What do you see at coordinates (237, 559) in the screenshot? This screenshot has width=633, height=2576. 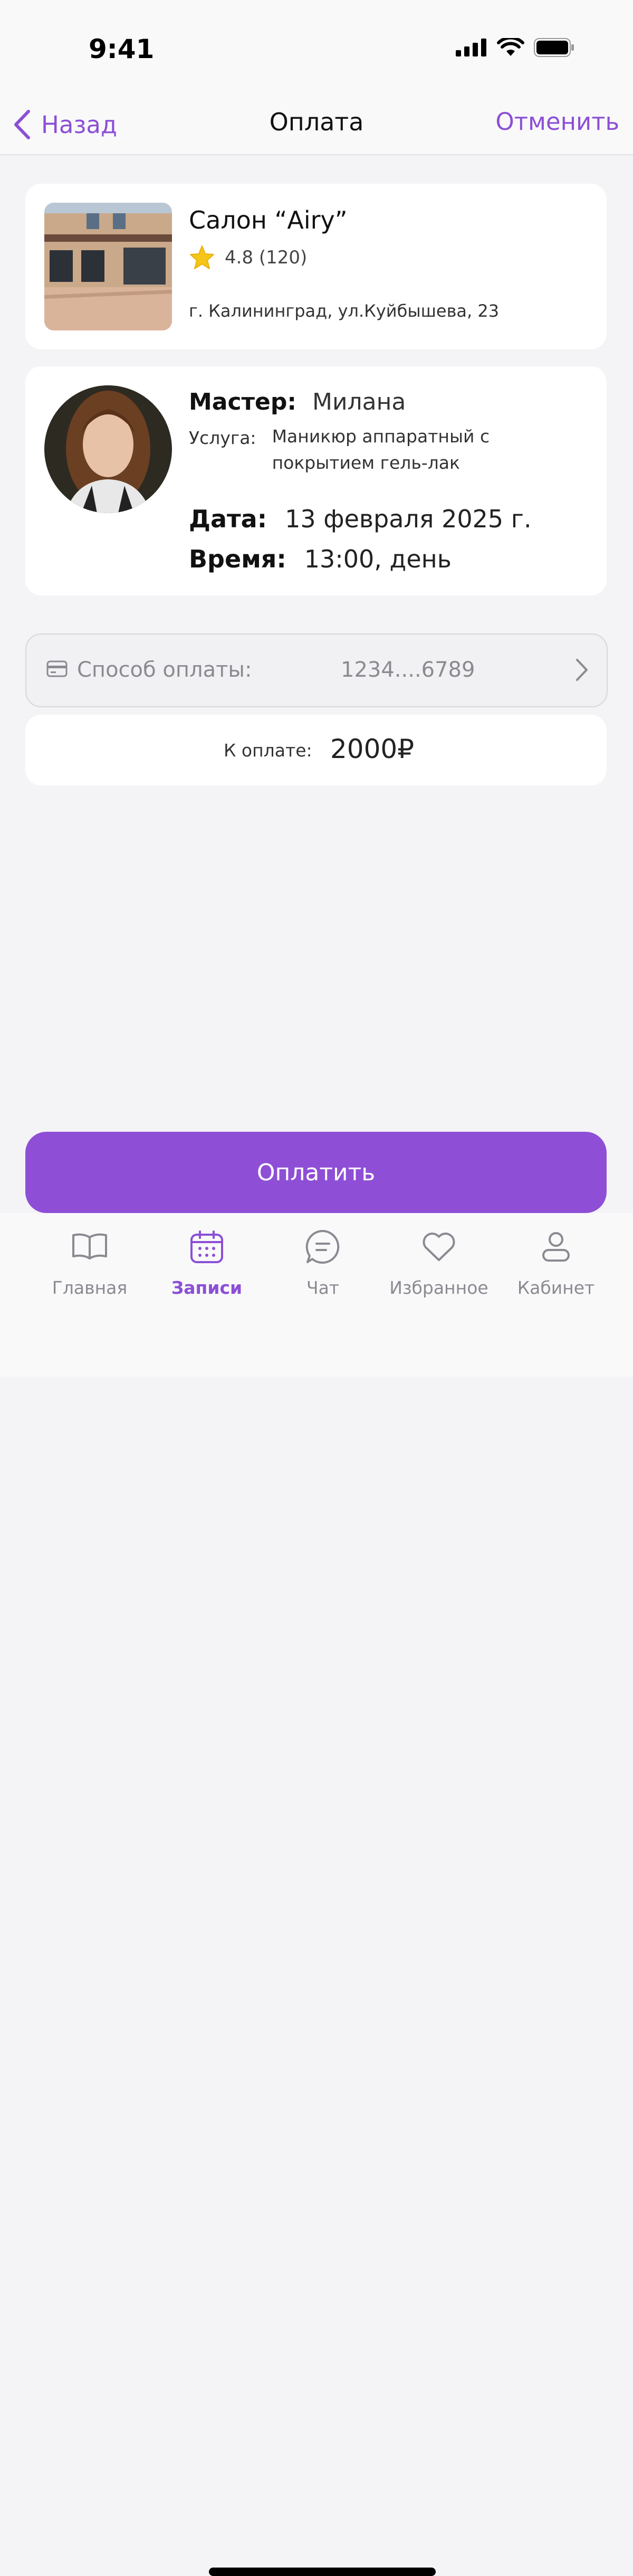 I see `time-label: Время:` at bounding box center [237, 559].